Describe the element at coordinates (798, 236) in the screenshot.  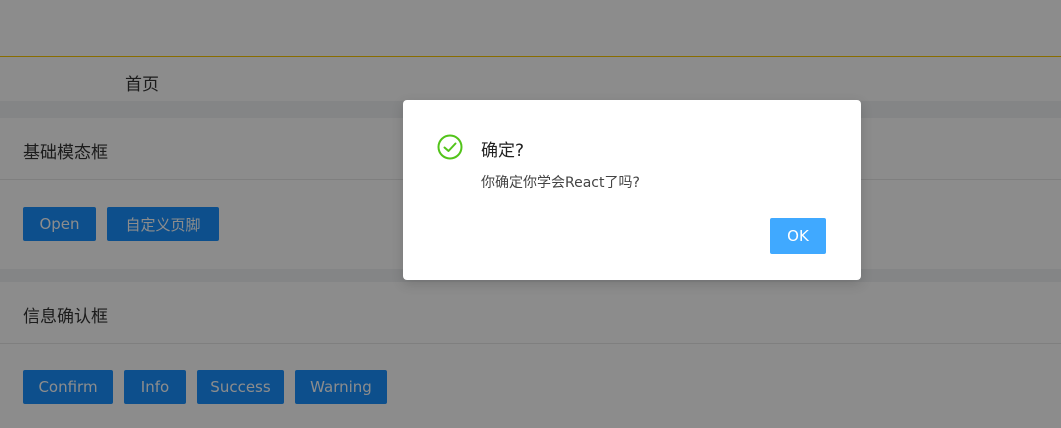
I see `ok-button: OK` at that location.